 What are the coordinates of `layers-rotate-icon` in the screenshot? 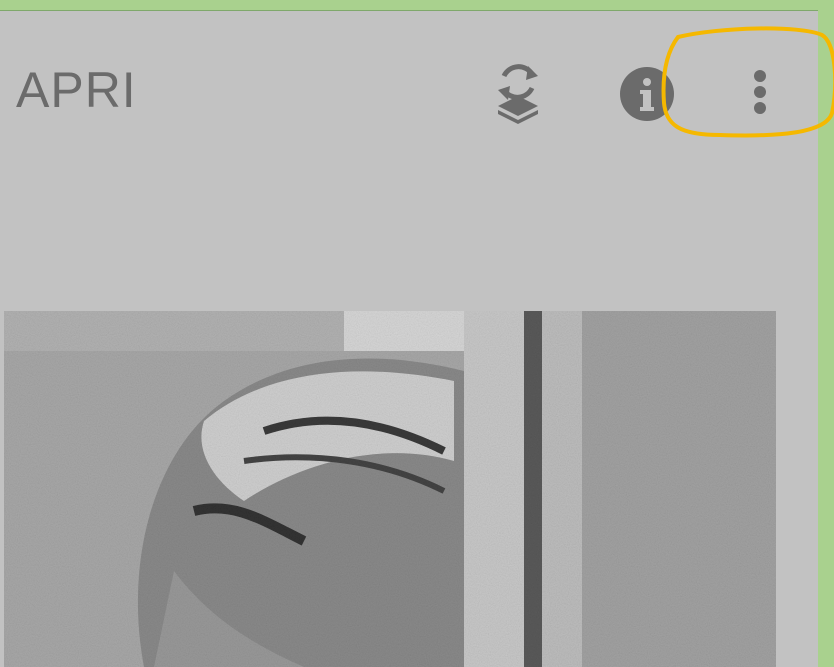 It's located at (518, 93).